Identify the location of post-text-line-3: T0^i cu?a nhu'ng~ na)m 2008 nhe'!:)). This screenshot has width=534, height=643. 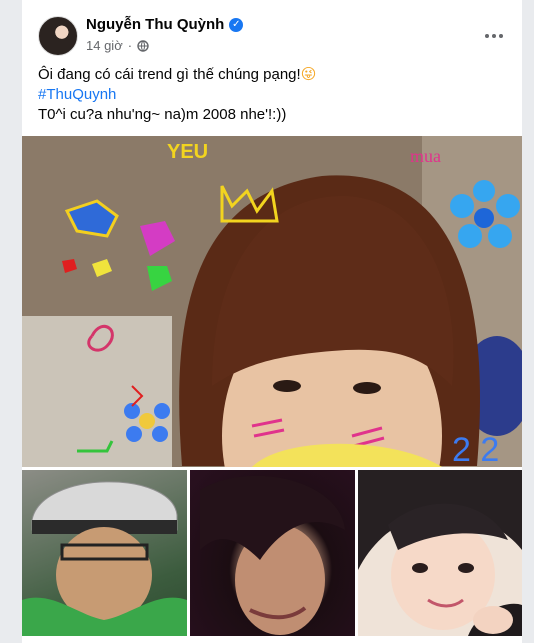
(162, 114).